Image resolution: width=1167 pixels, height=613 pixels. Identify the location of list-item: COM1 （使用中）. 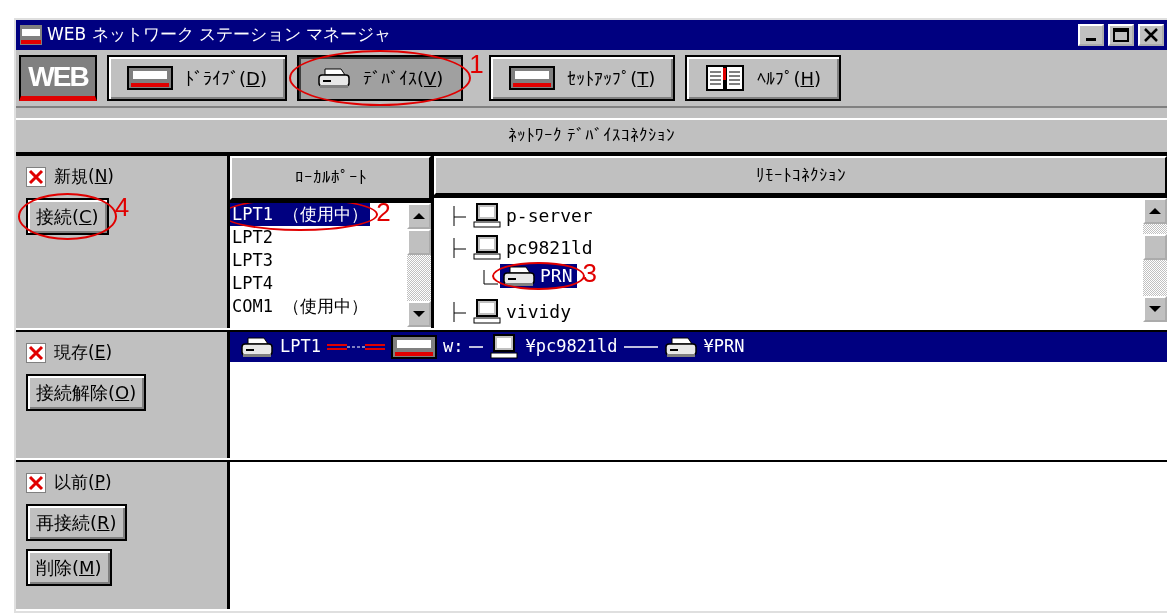
(318, 306).